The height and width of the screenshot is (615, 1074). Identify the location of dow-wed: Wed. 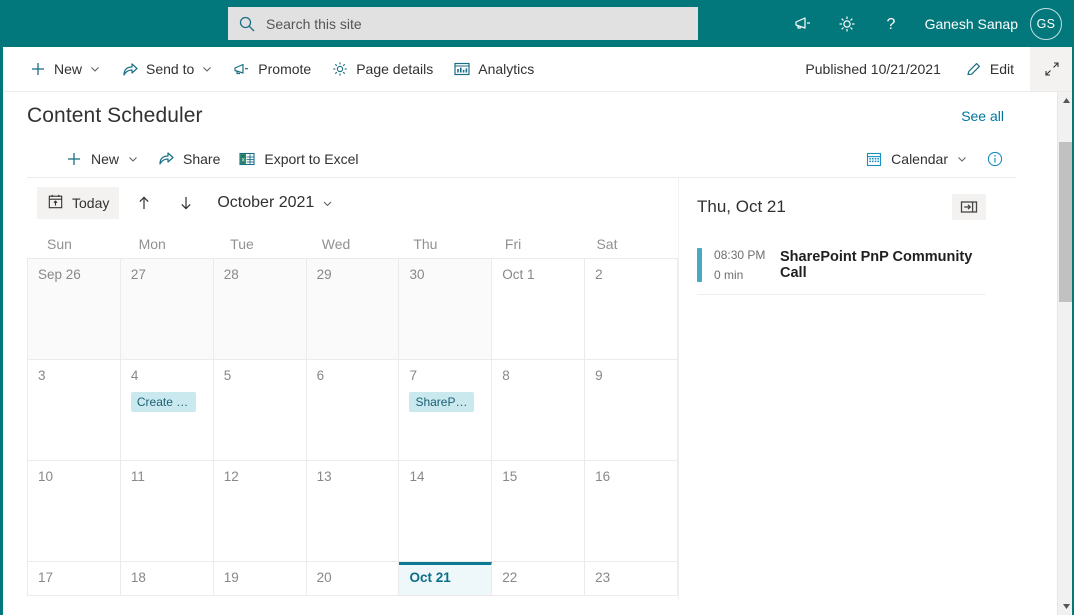
(336, 244).